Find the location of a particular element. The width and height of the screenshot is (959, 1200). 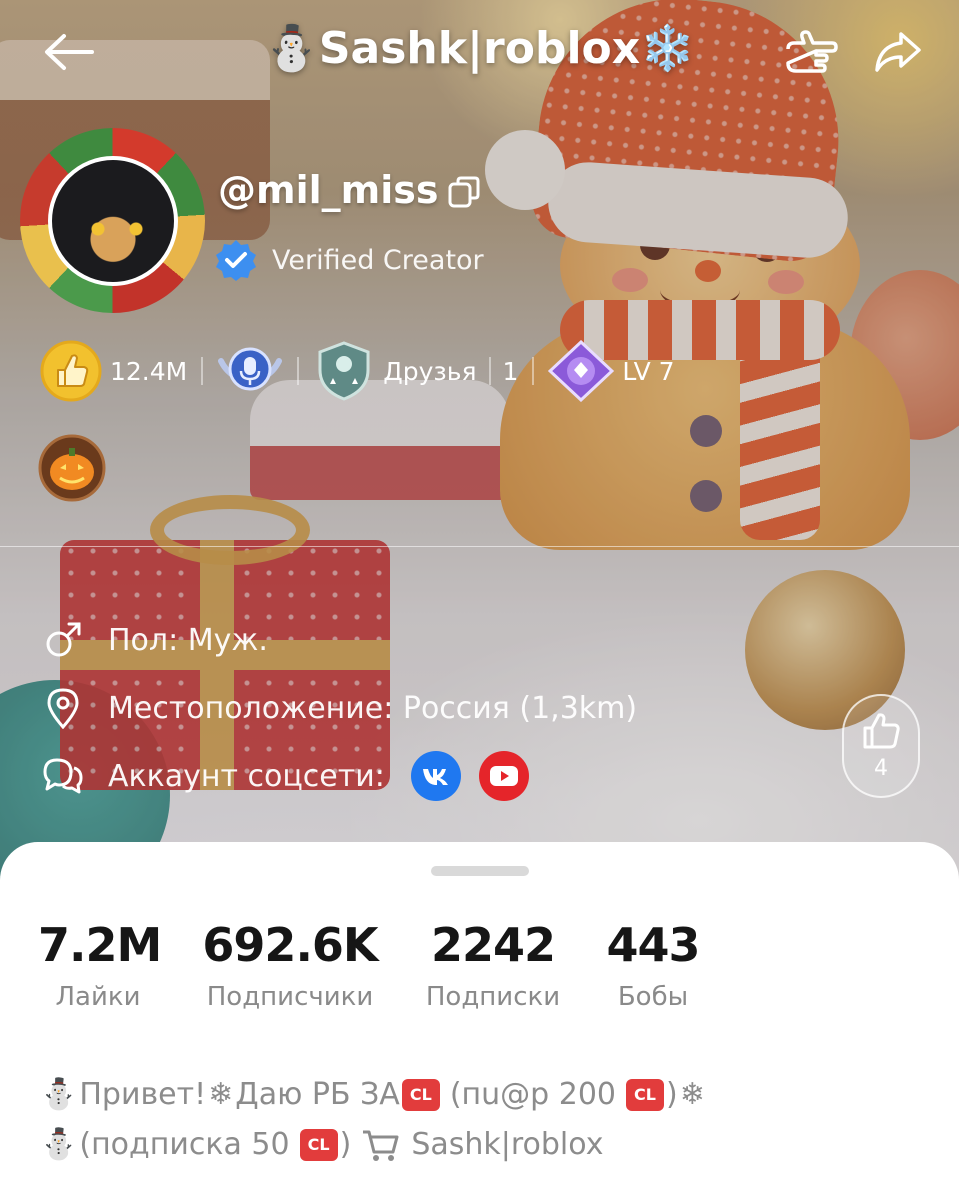

youtube-logo-icon is located at coordinates (503, 776).